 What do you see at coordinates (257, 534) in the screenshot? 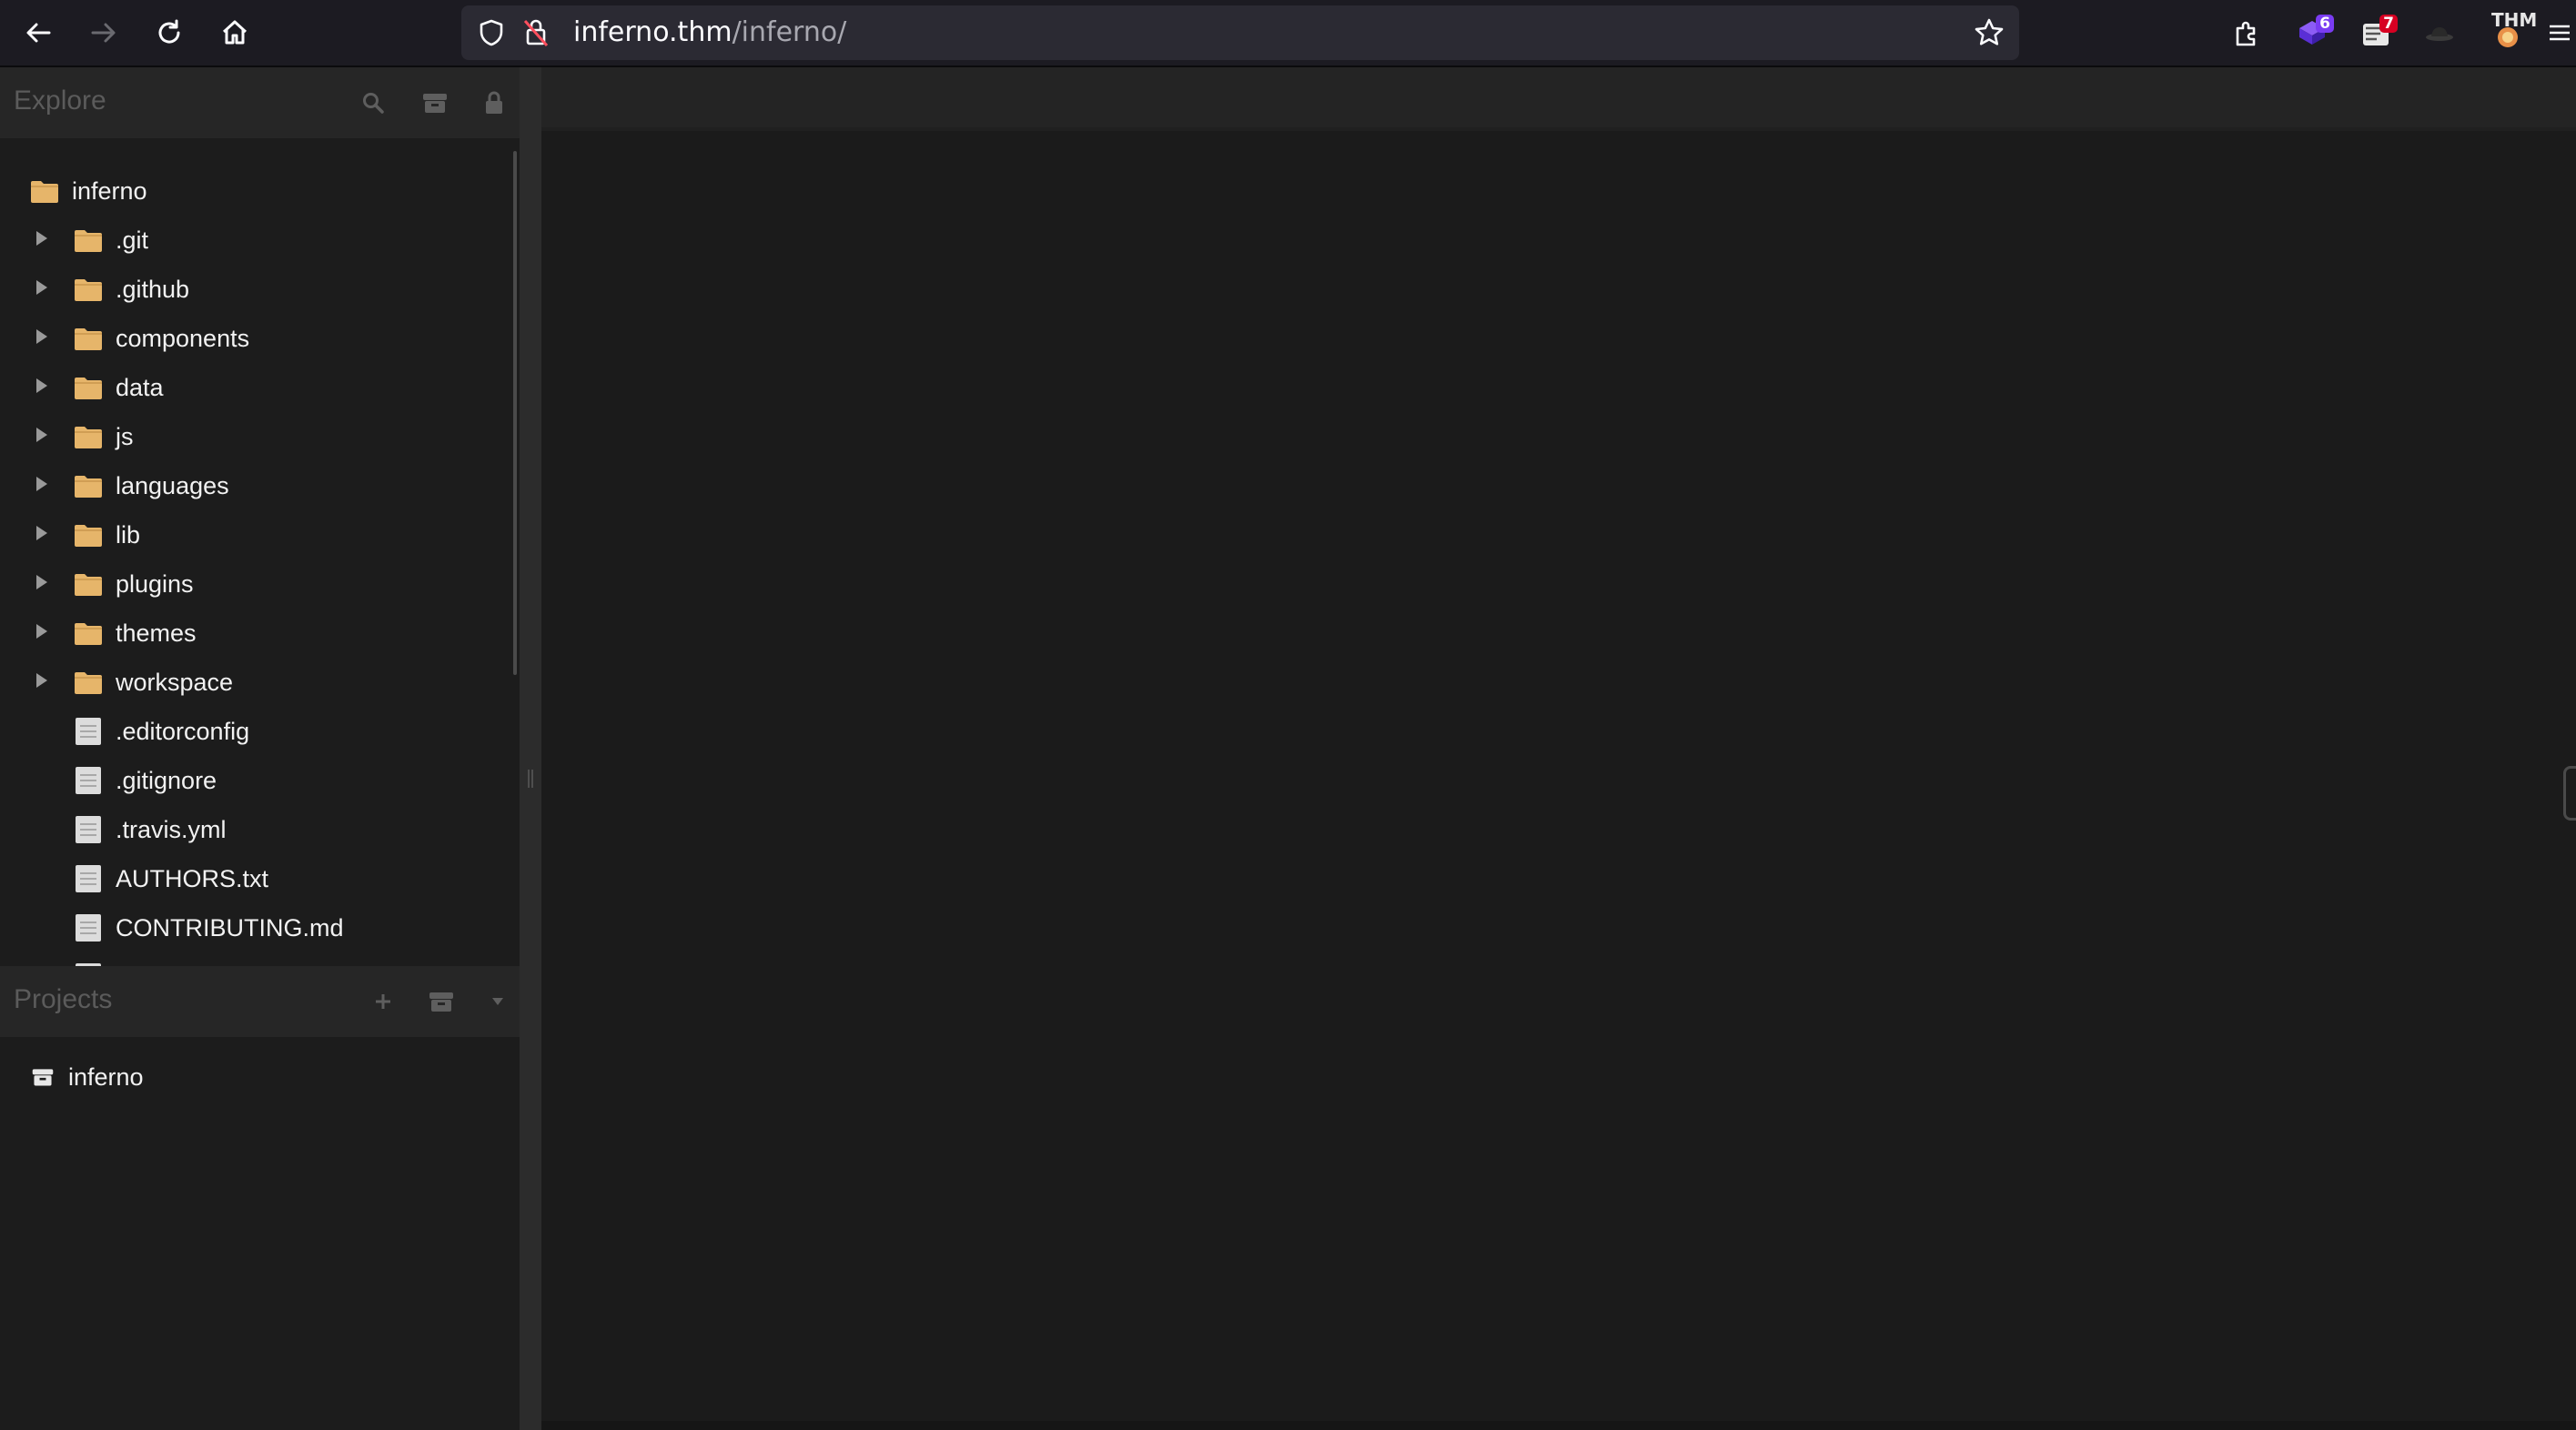
I see `tree-folder: lib` at bounding box center [257, 534].